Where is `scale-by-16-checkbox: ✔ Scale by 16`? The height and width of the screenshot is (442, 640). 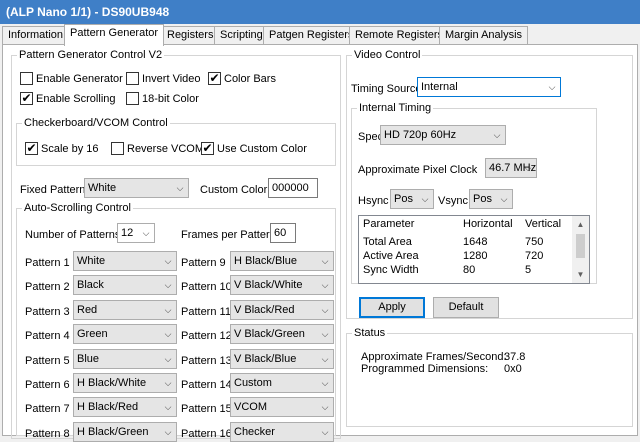 scale-by-16-checkbox: ✔ Scale by 16 is located at coordinates (61, 148).